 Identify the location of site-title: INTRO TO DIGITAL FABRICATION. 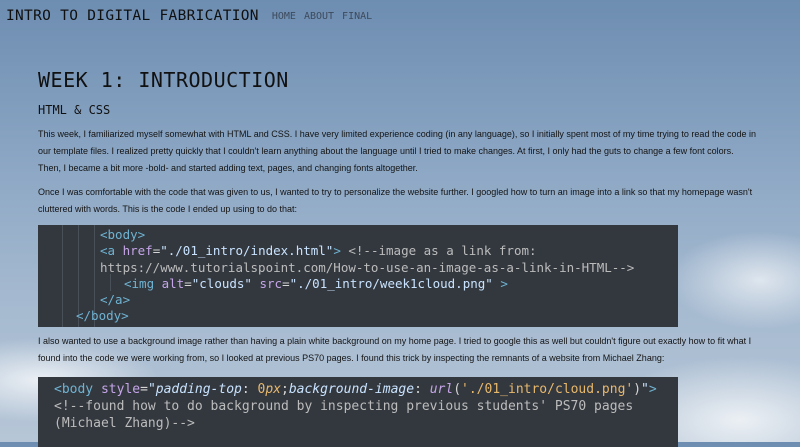
(132, 16).